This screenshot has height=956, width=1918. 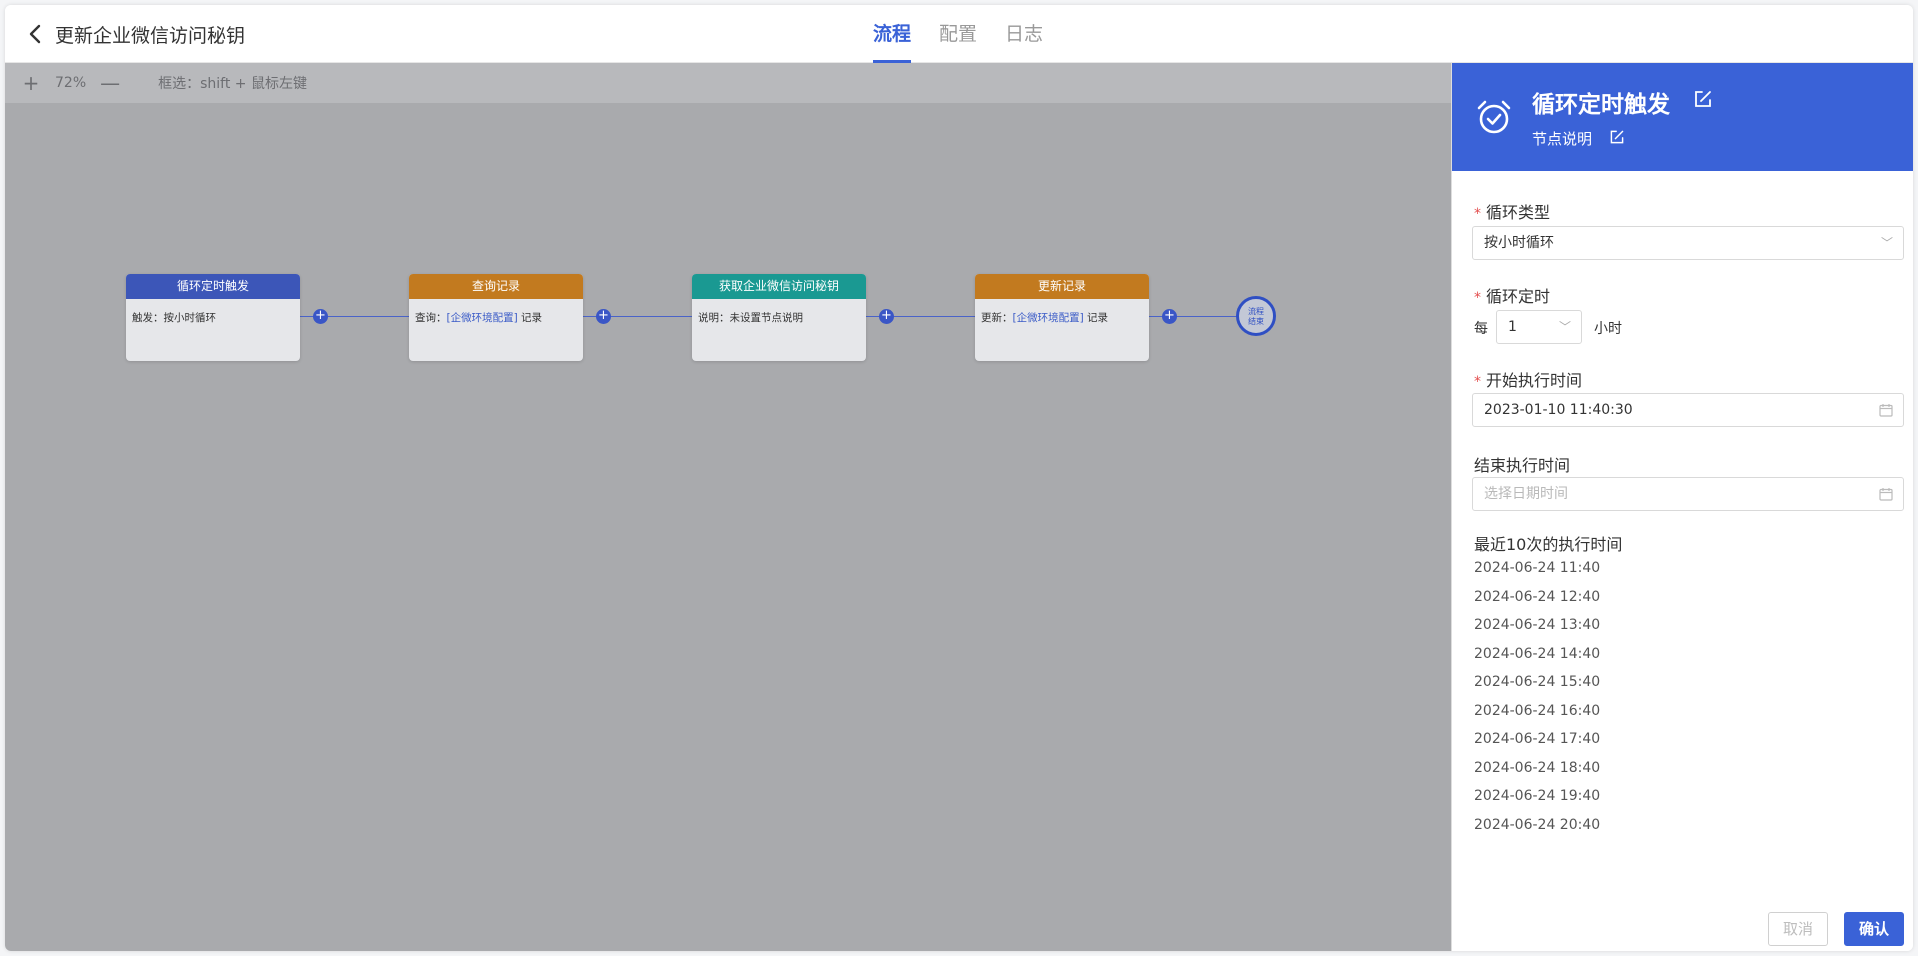 I want to click on flow-node-query: 查询记录 查询：[企微环境配置] 记录, so click(x=496, y=317).